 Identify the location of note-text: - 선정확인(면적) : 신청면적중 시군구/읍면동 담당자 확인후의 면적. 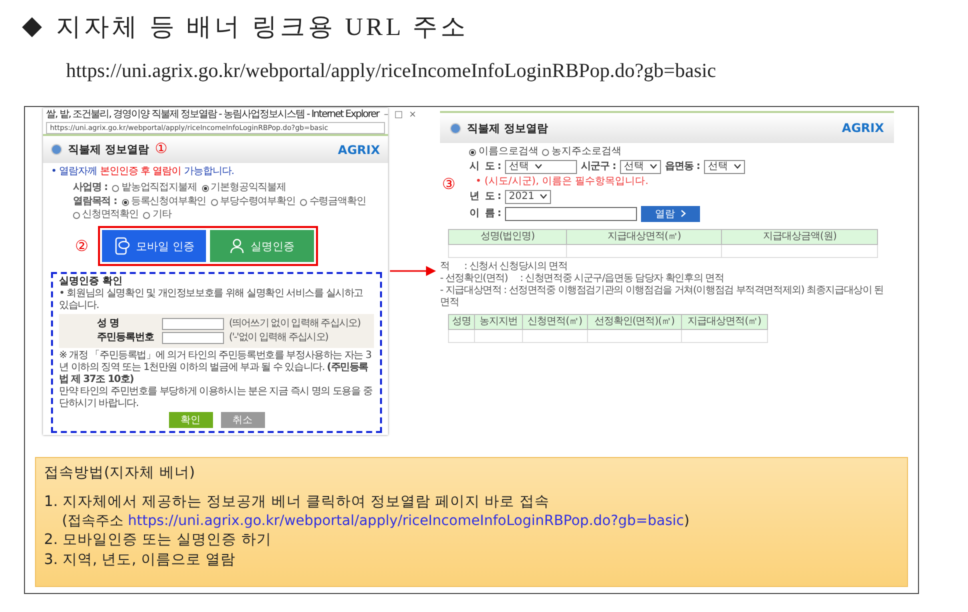
(582, 279).